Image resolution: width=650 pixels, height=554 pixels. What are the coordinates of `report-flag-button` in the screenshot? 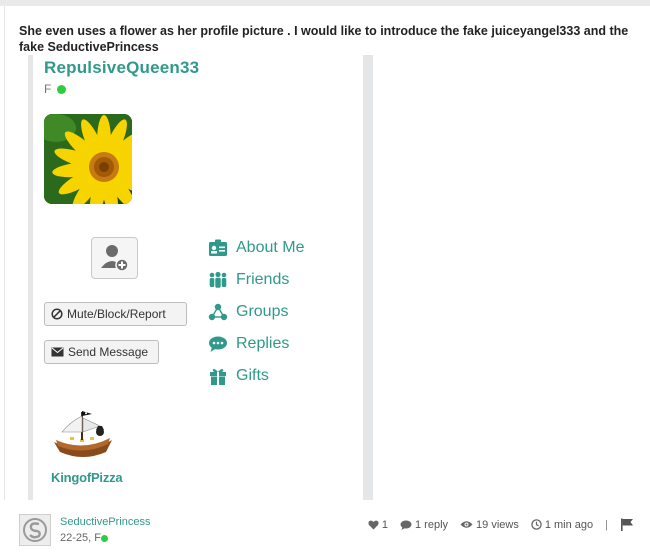 It's located at (627, 524).